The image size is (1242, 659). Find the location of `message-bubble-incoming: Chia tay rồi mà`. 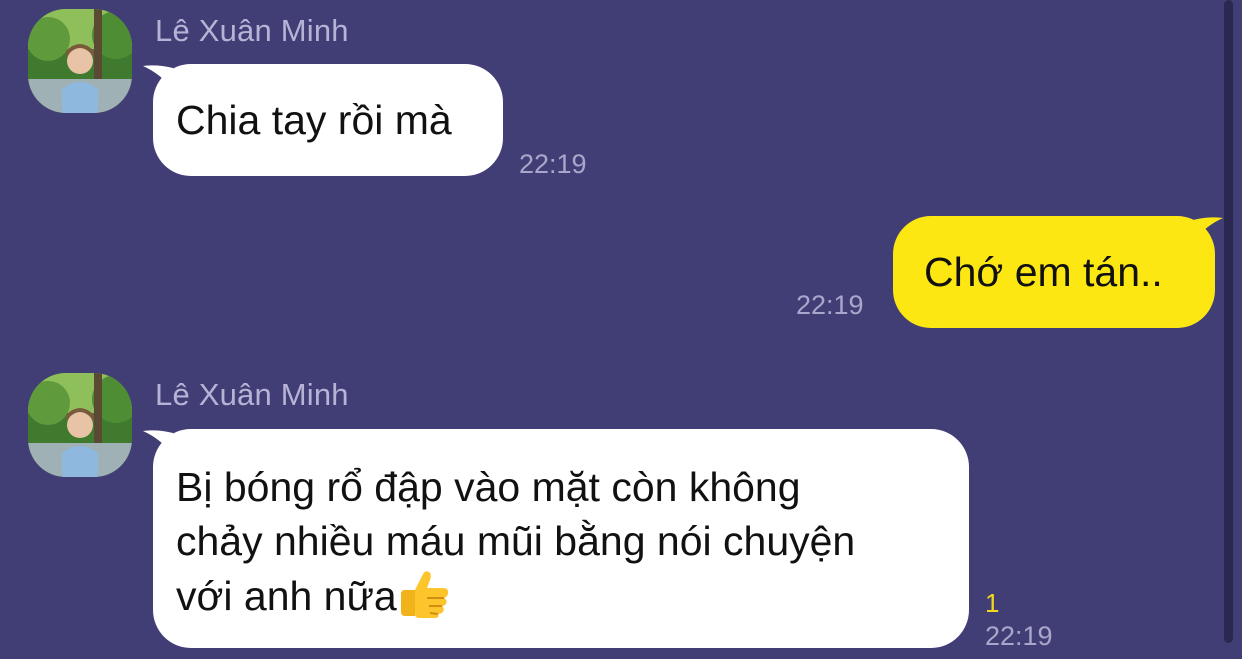

message-bubble-incoming: Chia tay rồi mà is located at coordinates (328, 120).